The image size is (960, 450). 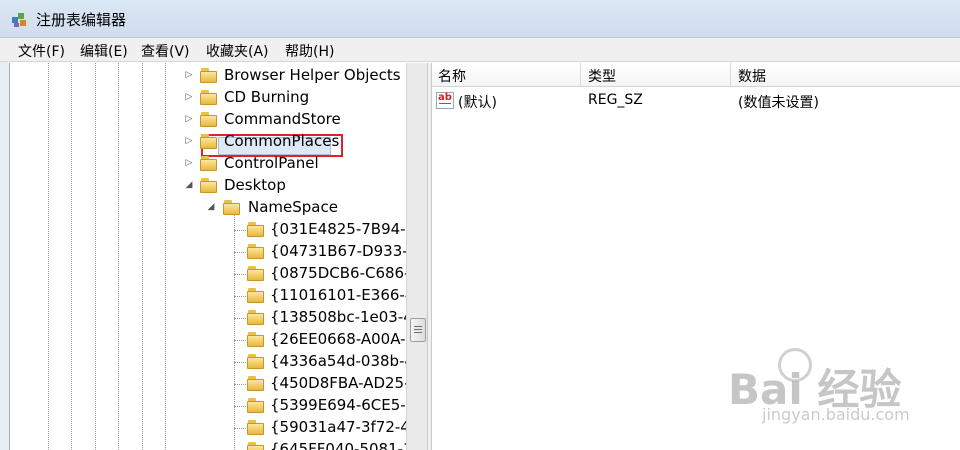 I want to click on tree-item: {645FF040-5081-1, so click(x=211, y=444).